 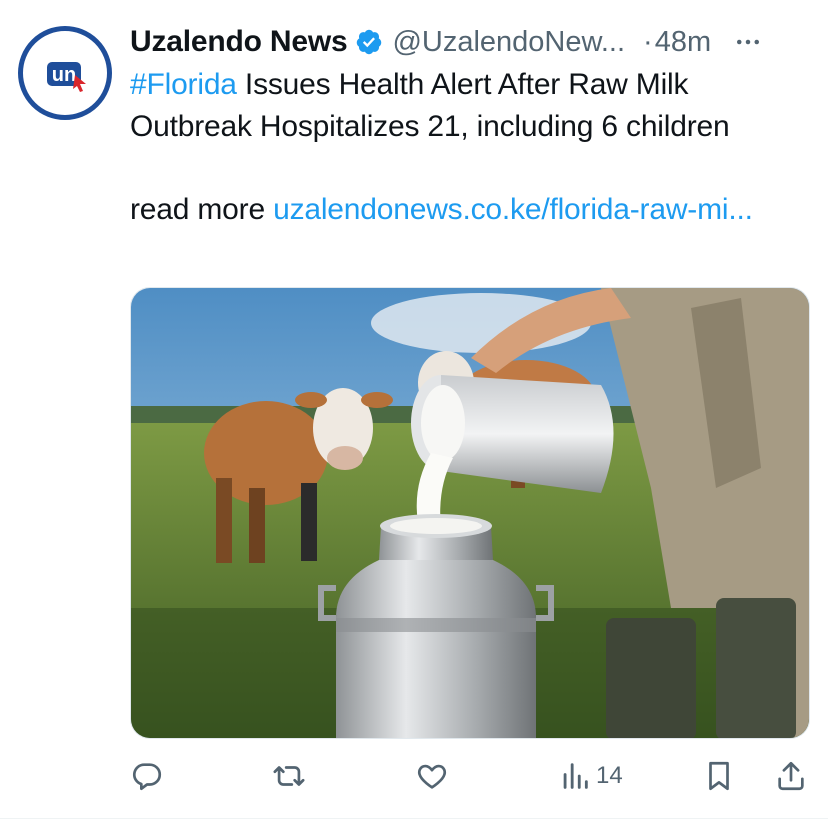 I want to click on tweet-header: Uzalendo News @UzalendoNew... · 48m, so click(x=475, y=42).